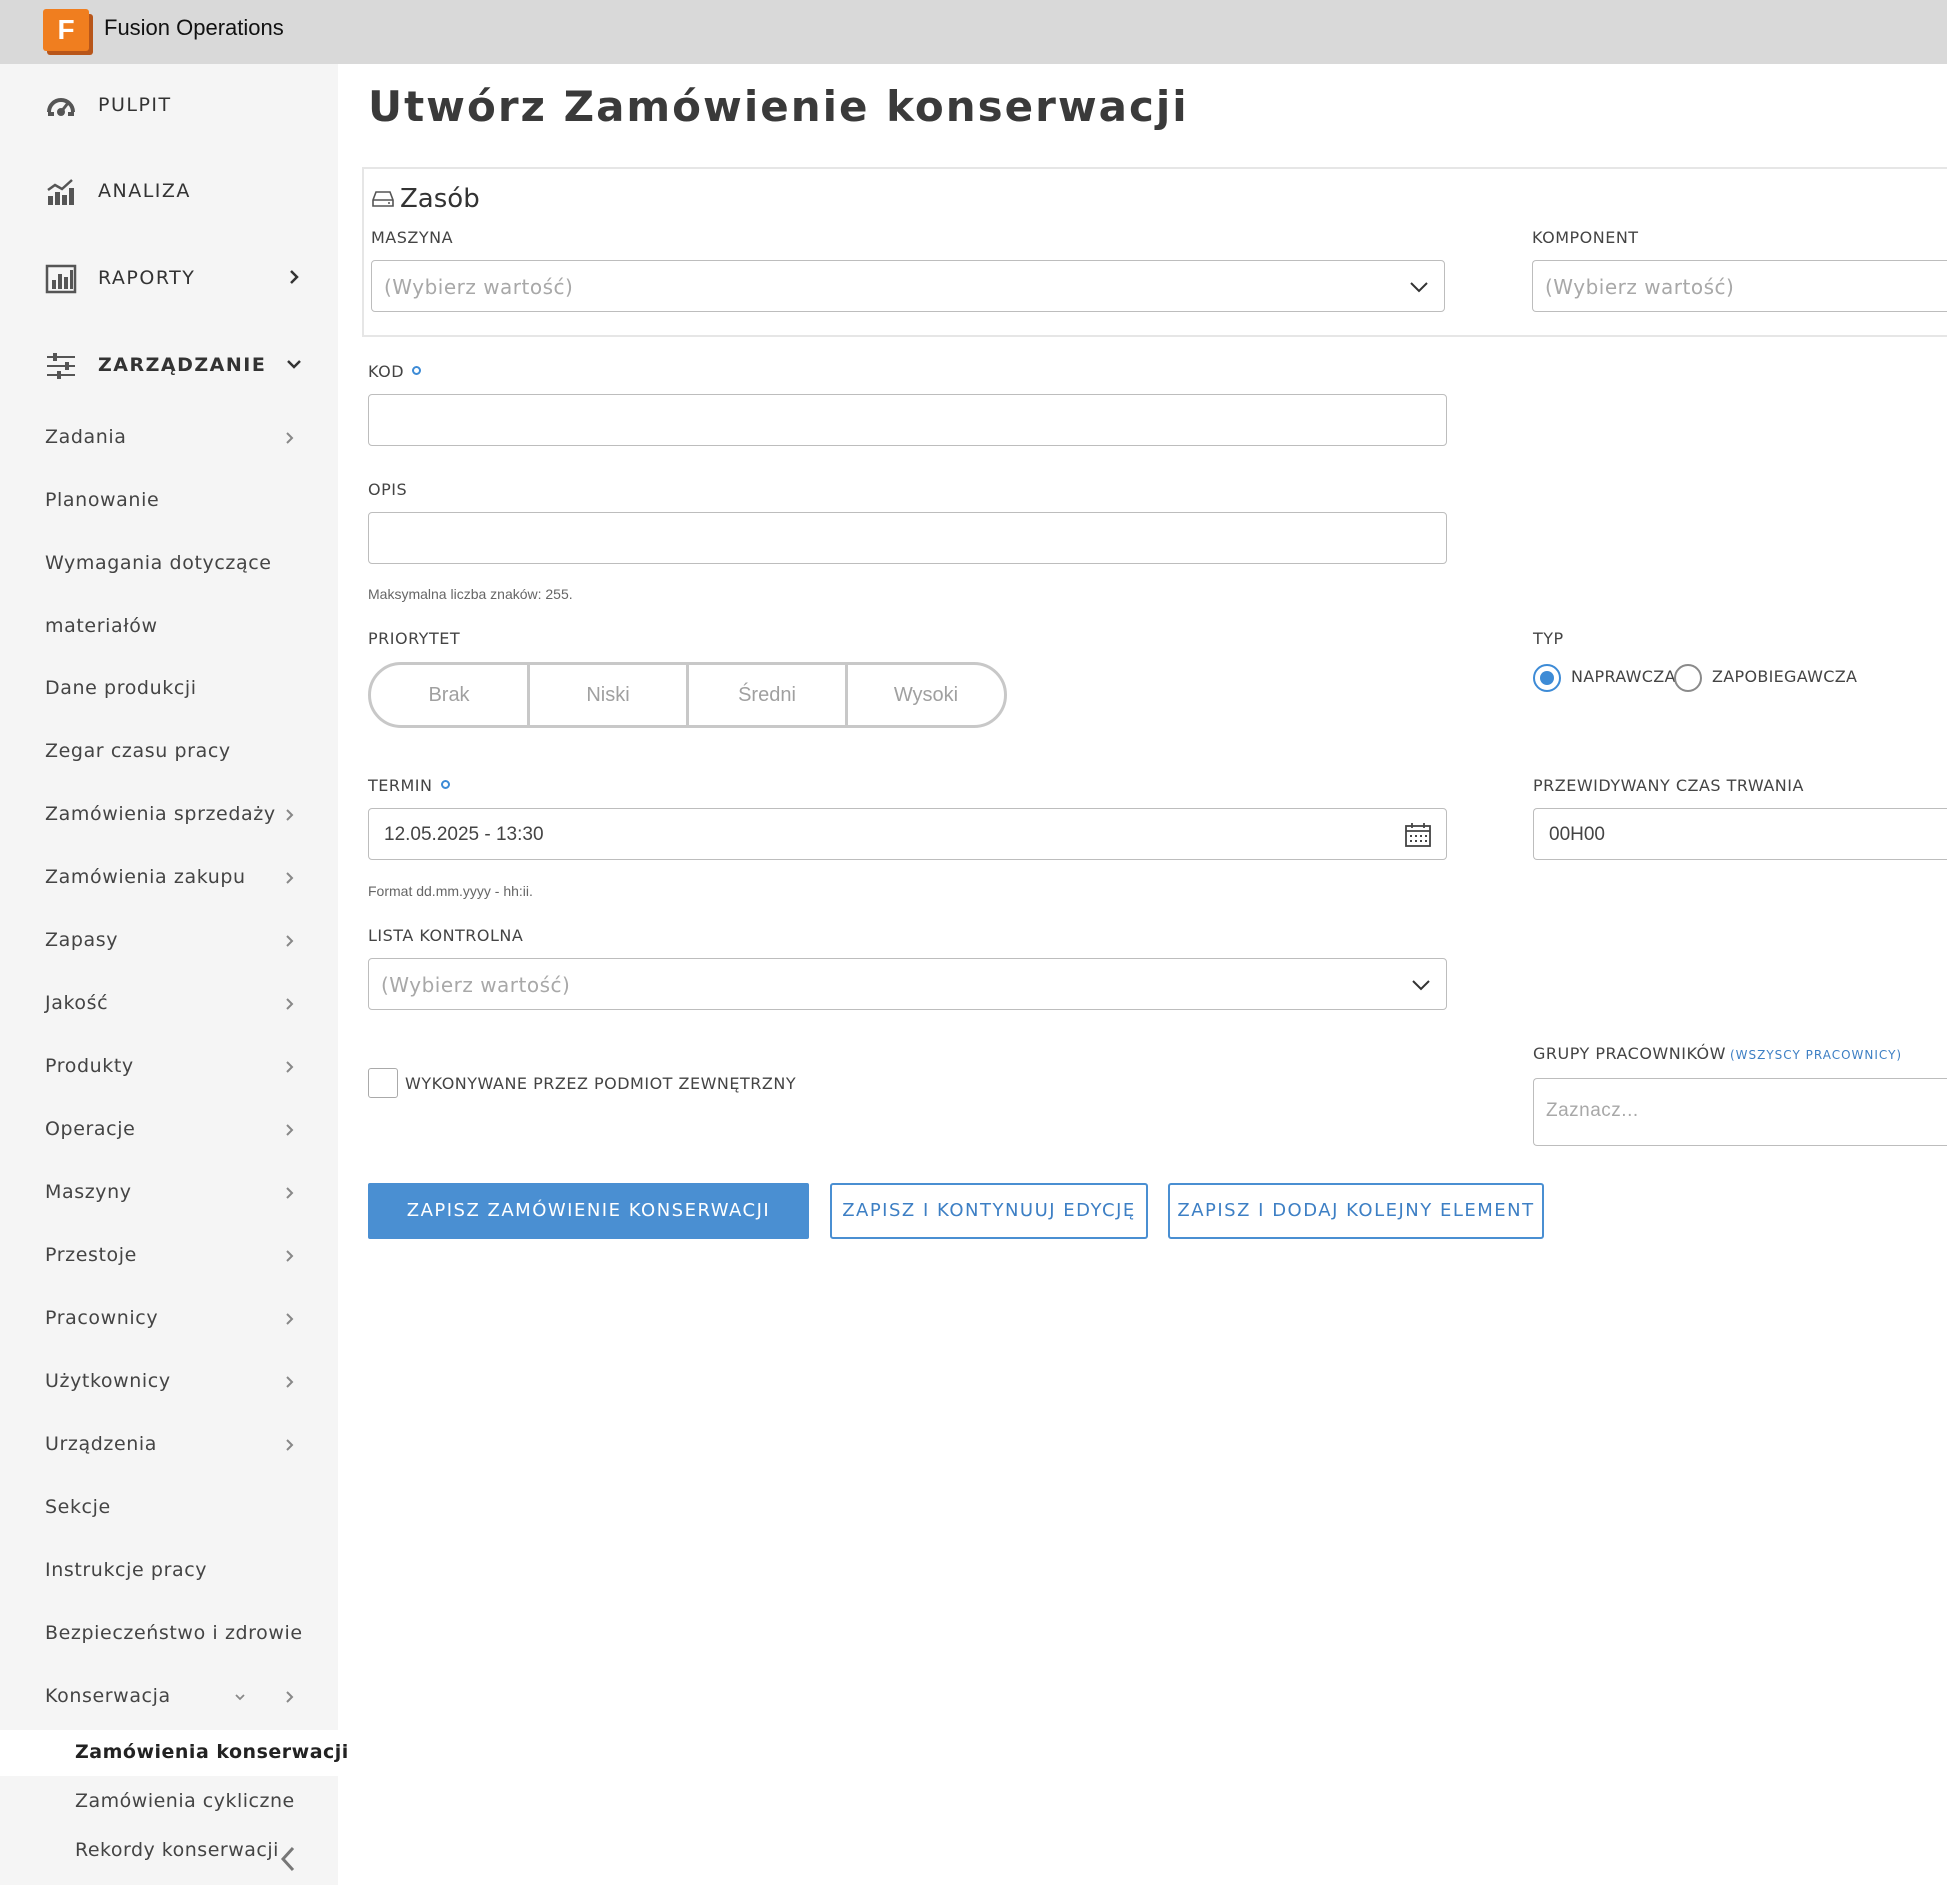  I want to click on type-label: TYP, so click(1548, 638).